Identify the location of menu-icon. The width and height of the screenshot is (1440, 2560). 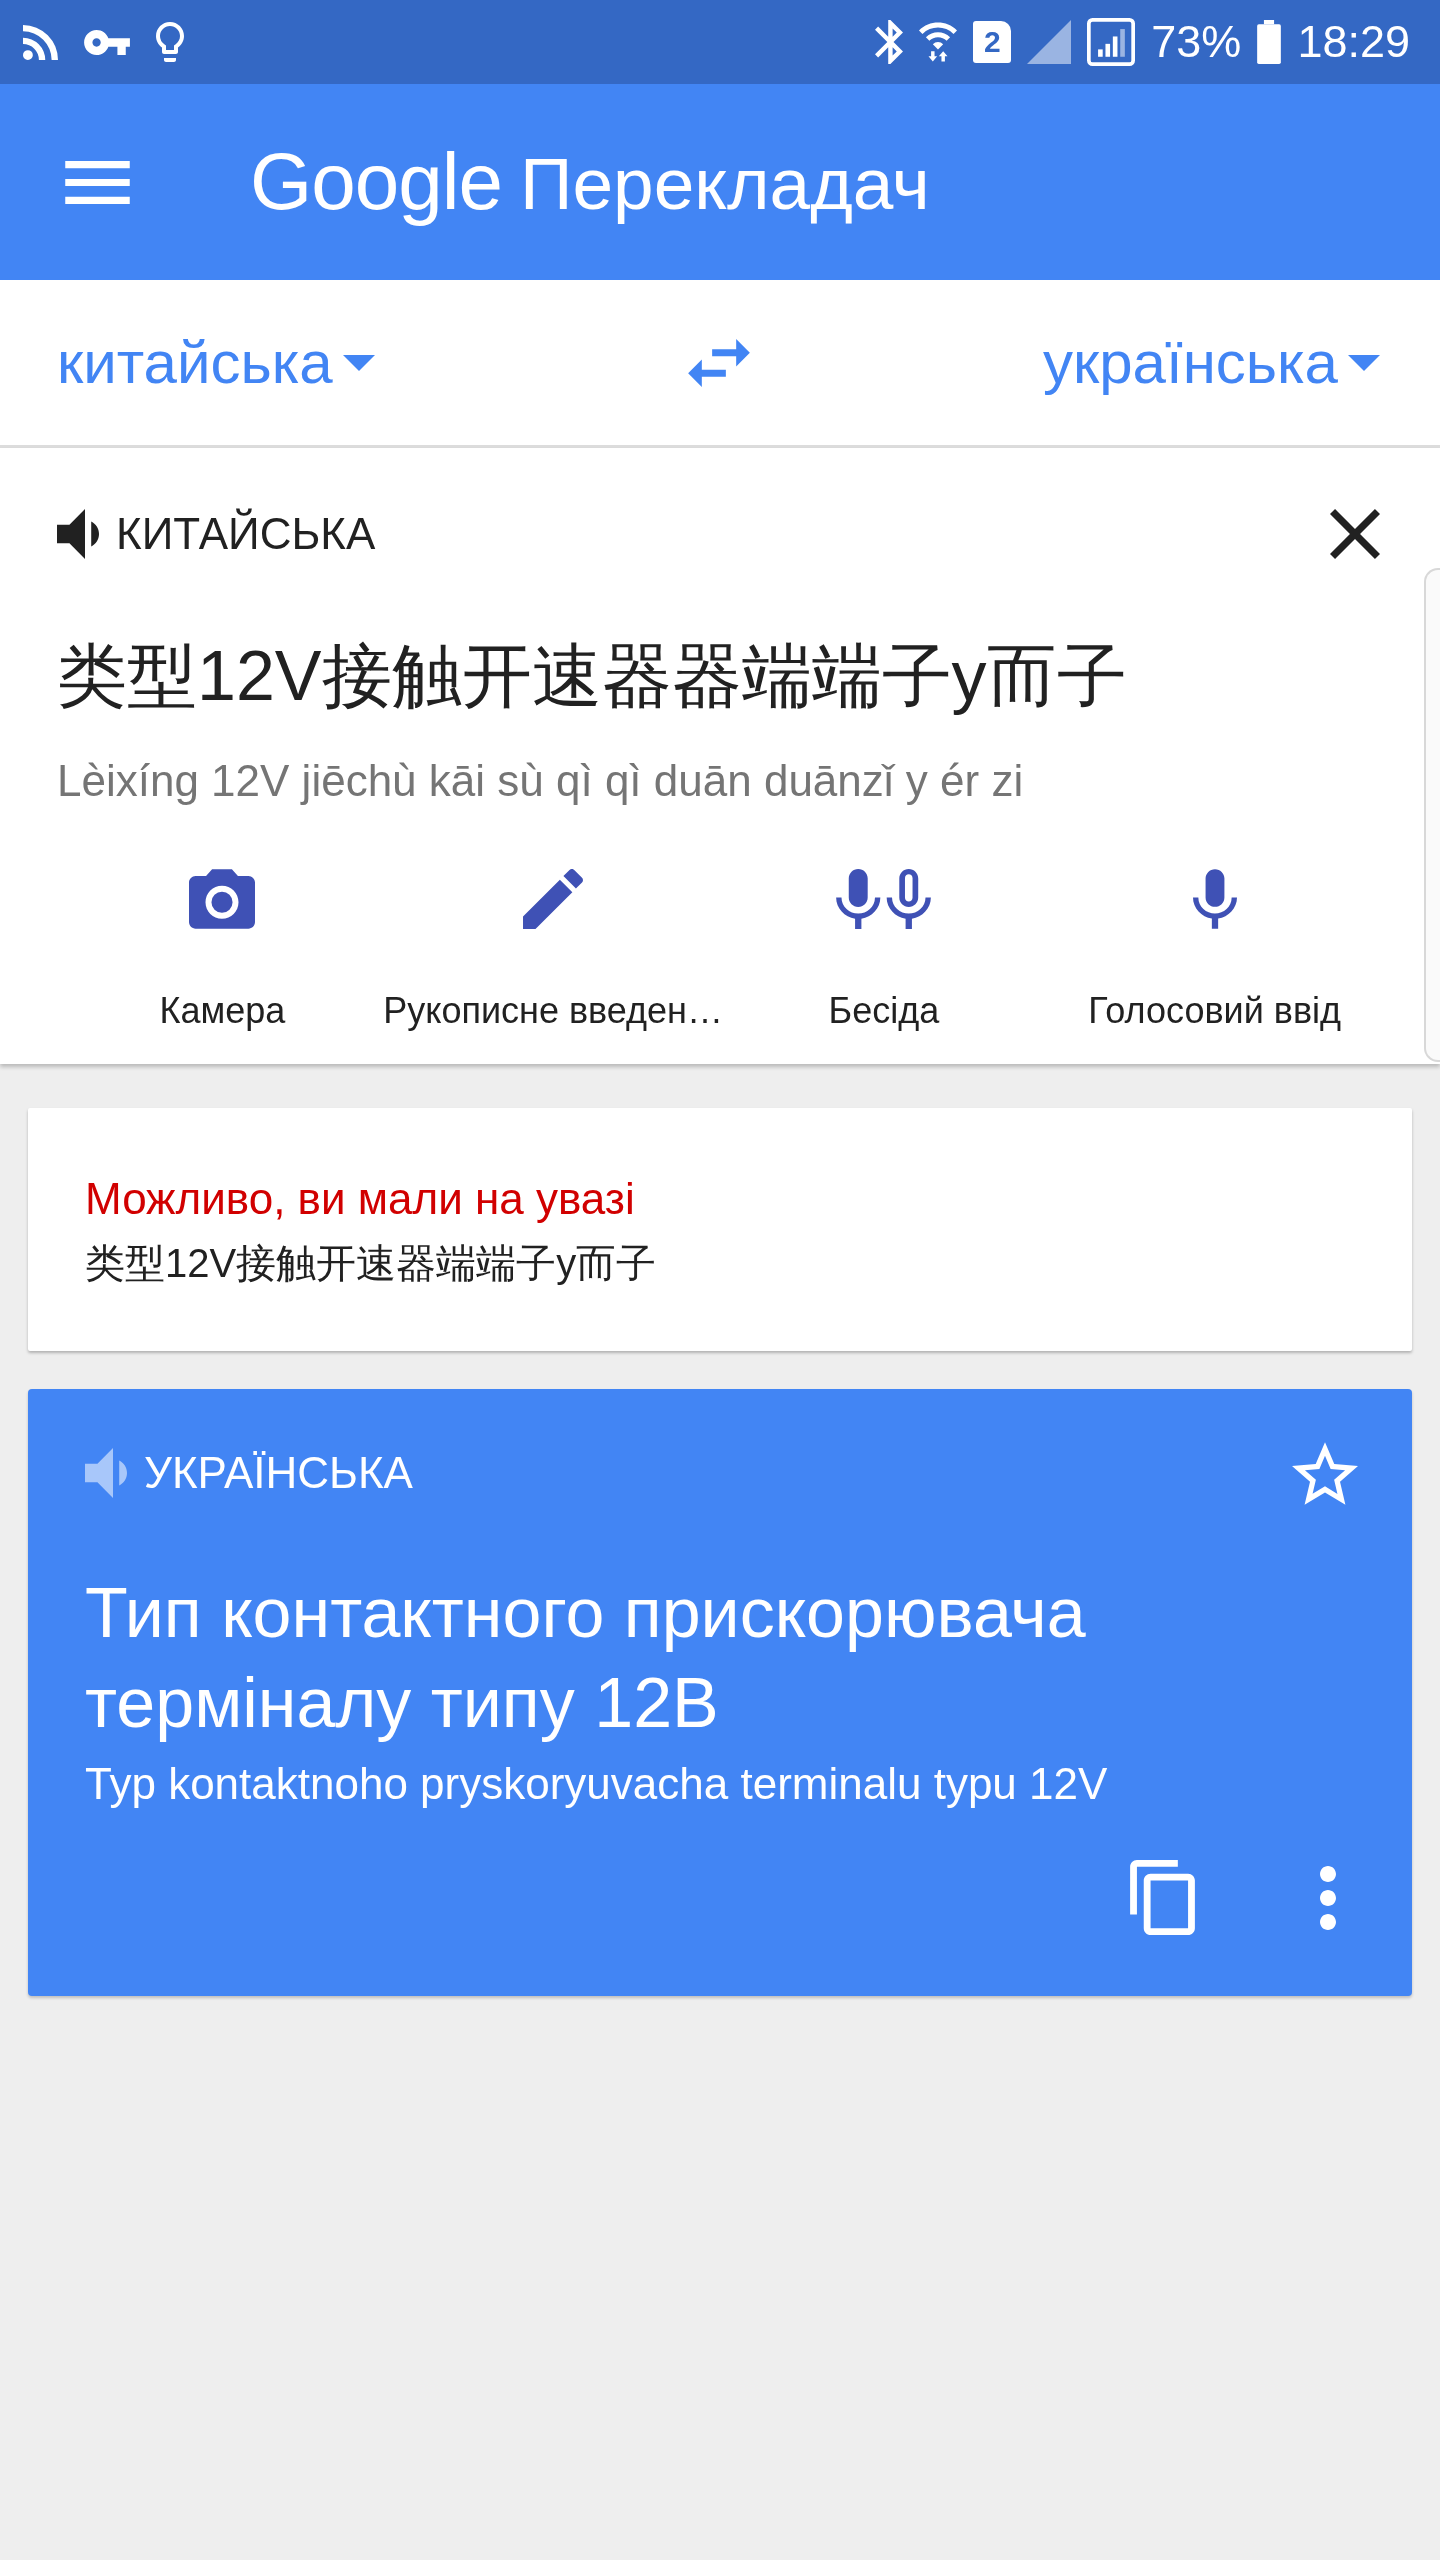
(97, 182).